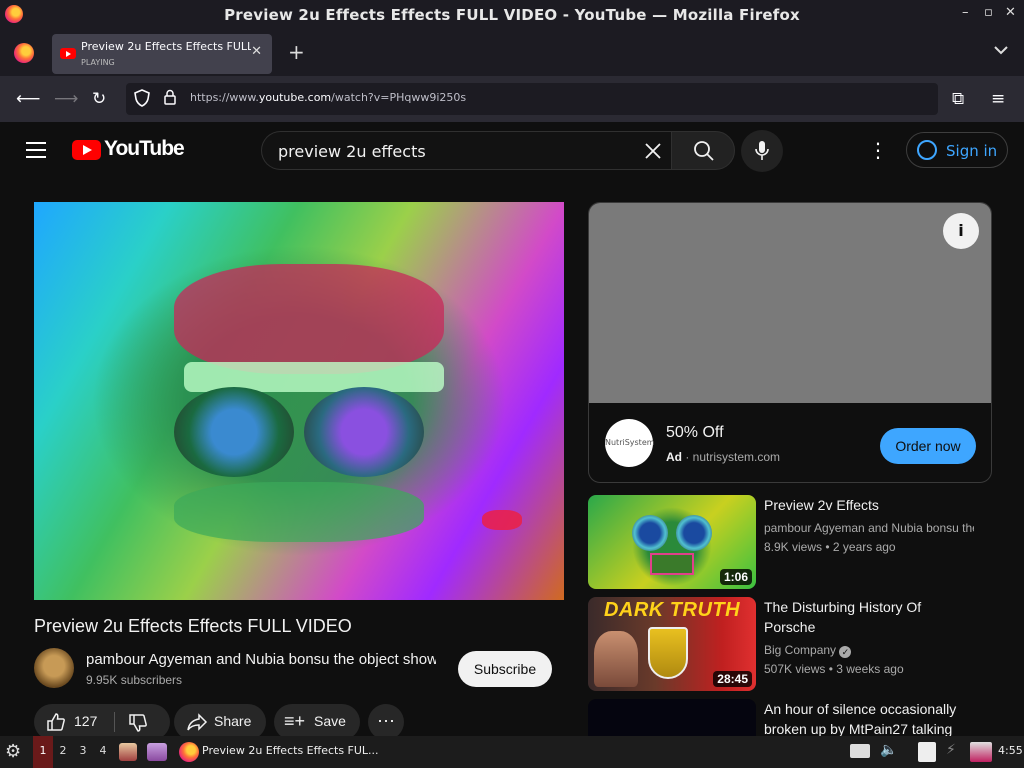 This screenshot has height=768, width=1024. What do you see at coordinates (66, 99) in the screenshot?
I see `forward-icon: ⟶` at bounding box center [66, 99].